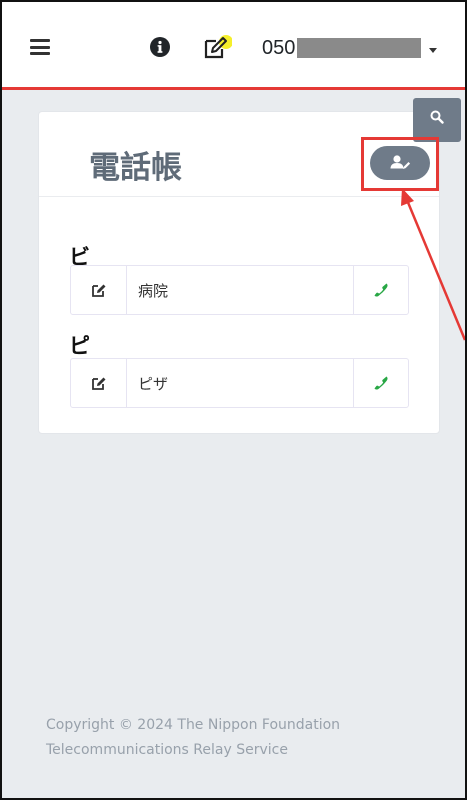 The image size is (467, 800). What do you see at coordinates (400, 164) in the screenshot?
I see `annotation-highlight-box` at bounding box center [400, 164].